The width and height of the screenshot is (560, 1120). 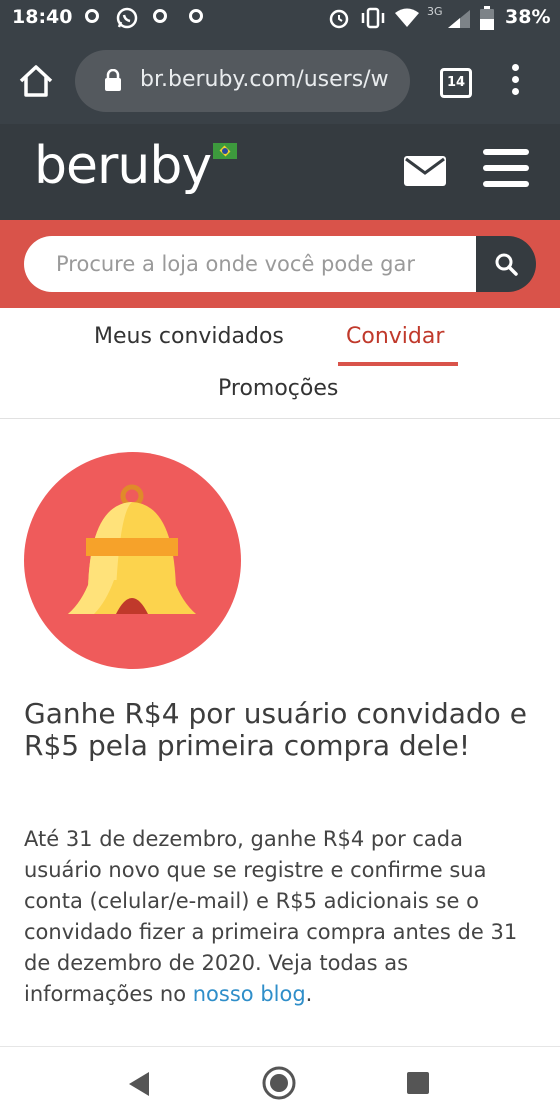 What do you see at coordinates (250, 264) in the screenshot?
I see `search-input` at bounding box center [250, 264].